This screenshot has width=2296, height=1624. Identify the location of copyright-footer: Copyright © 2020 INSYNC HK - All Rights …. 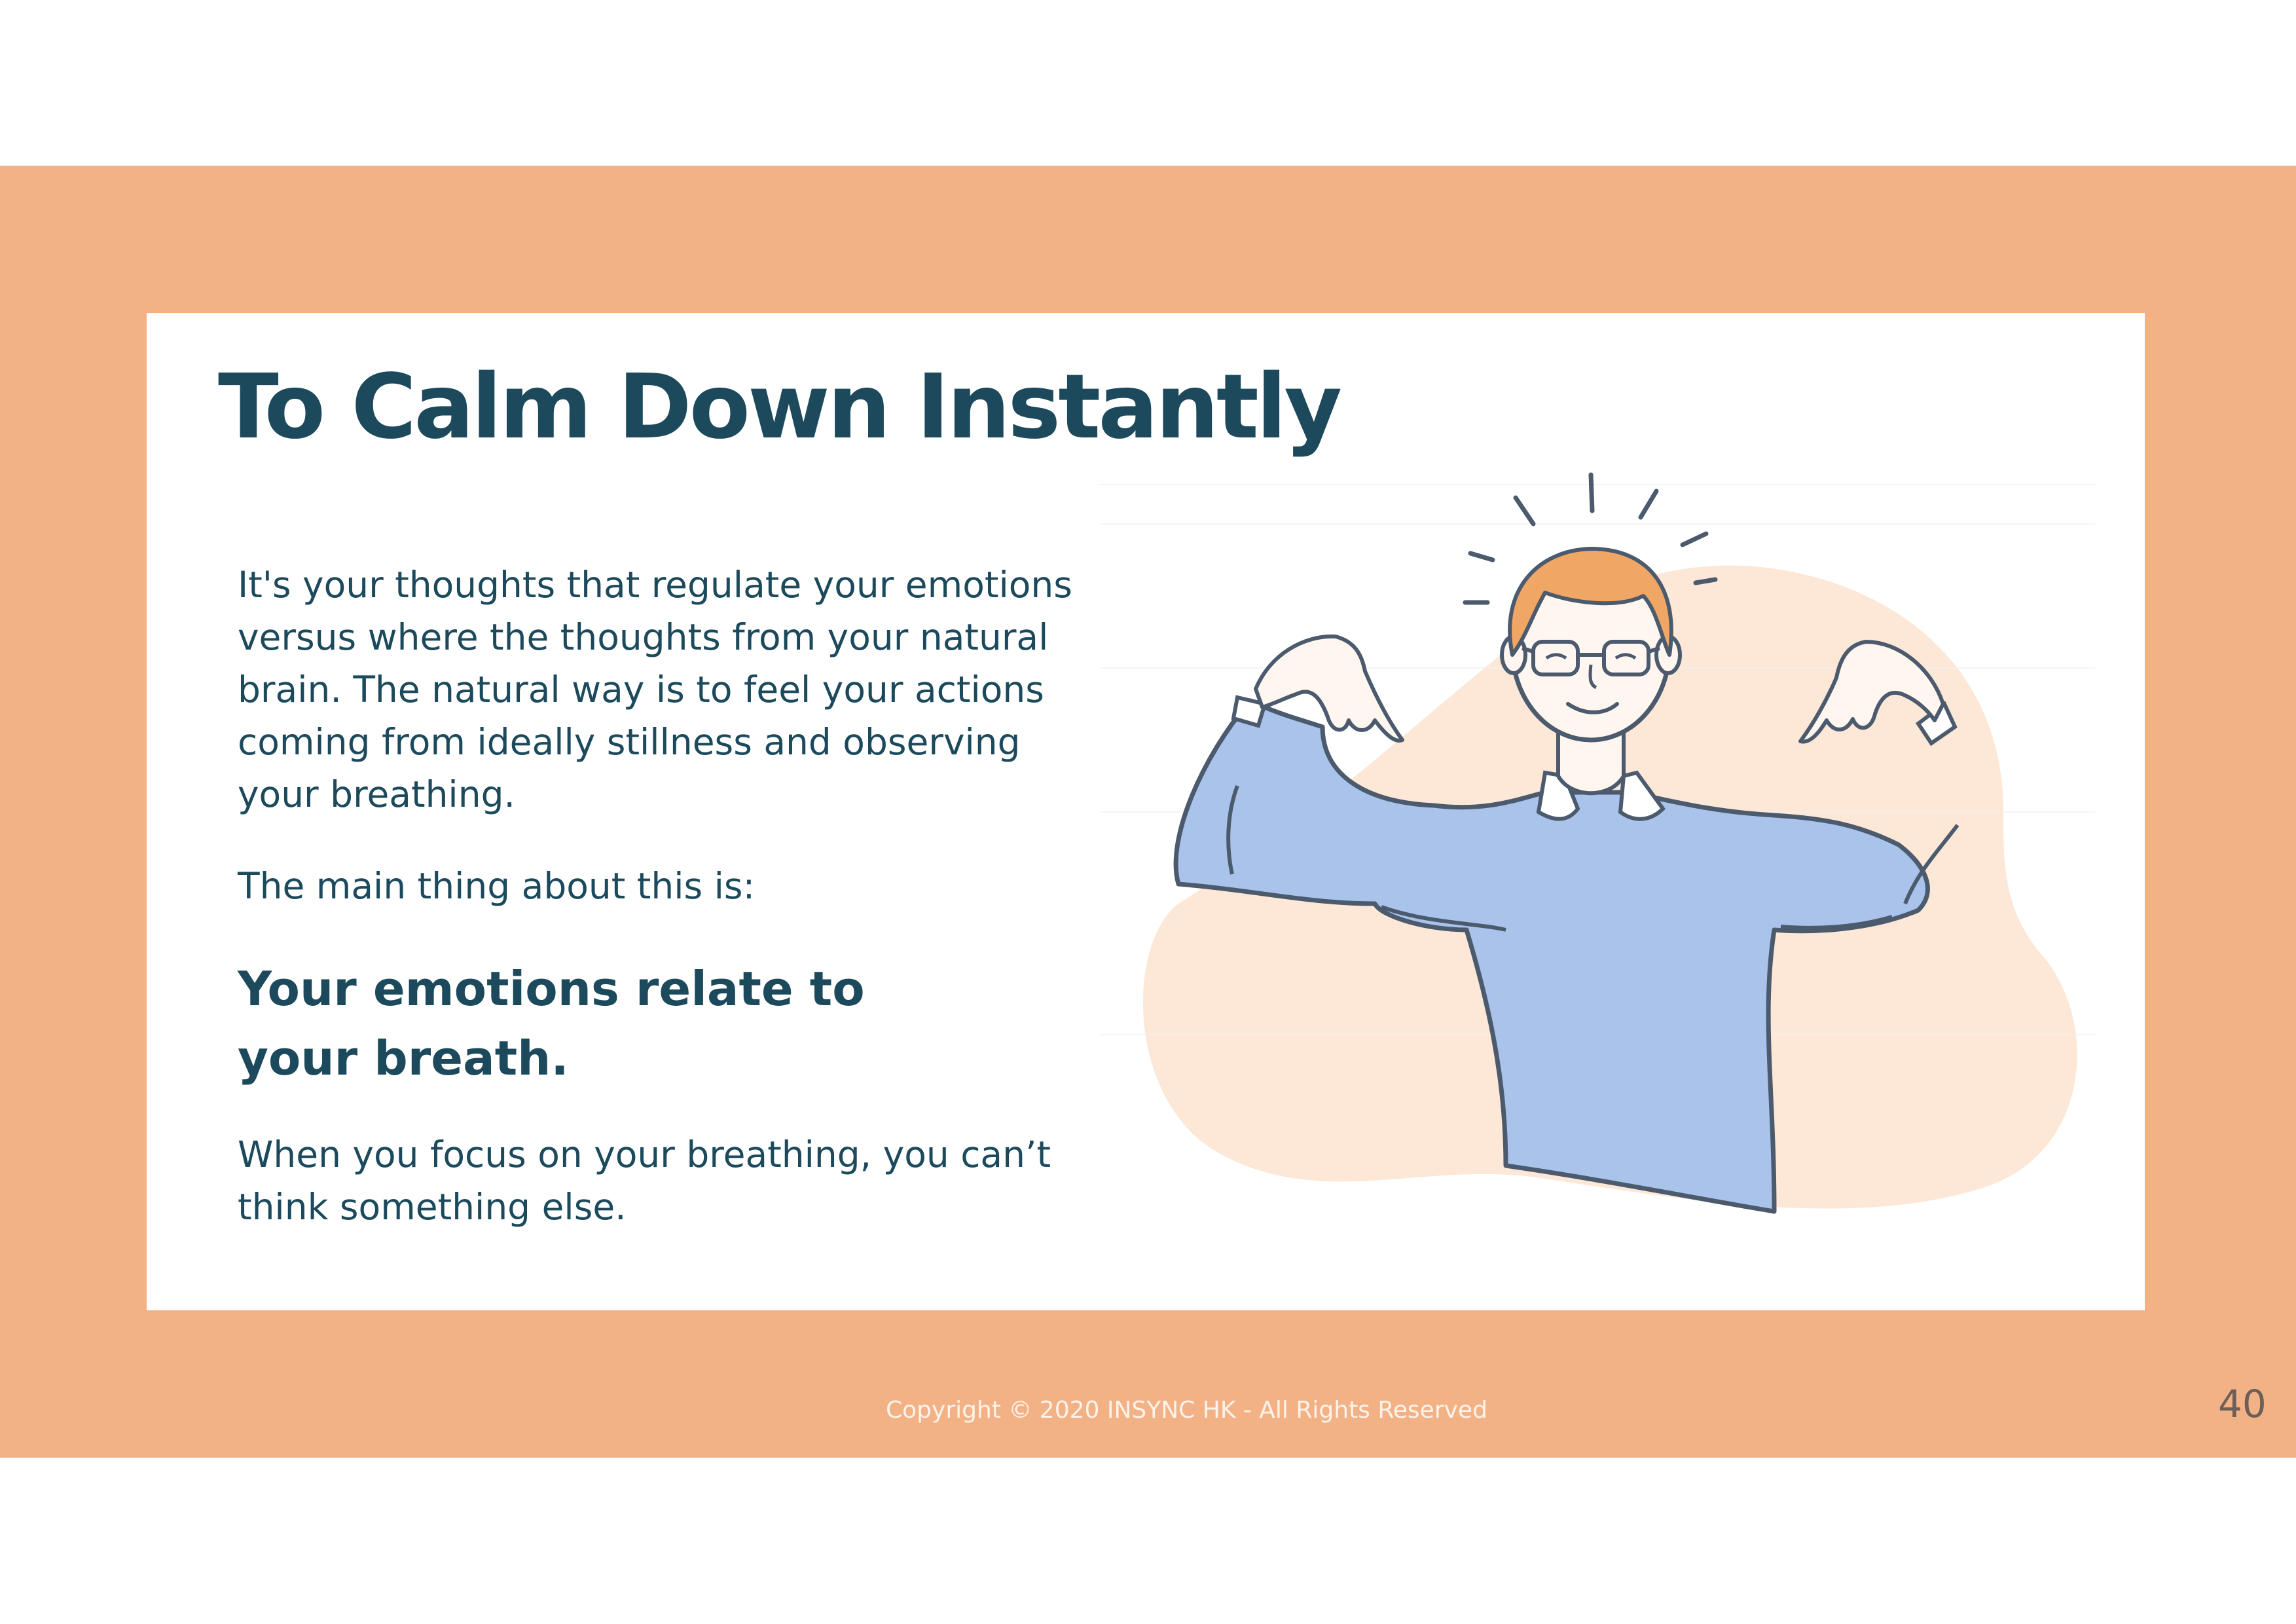
(1186, 1410).